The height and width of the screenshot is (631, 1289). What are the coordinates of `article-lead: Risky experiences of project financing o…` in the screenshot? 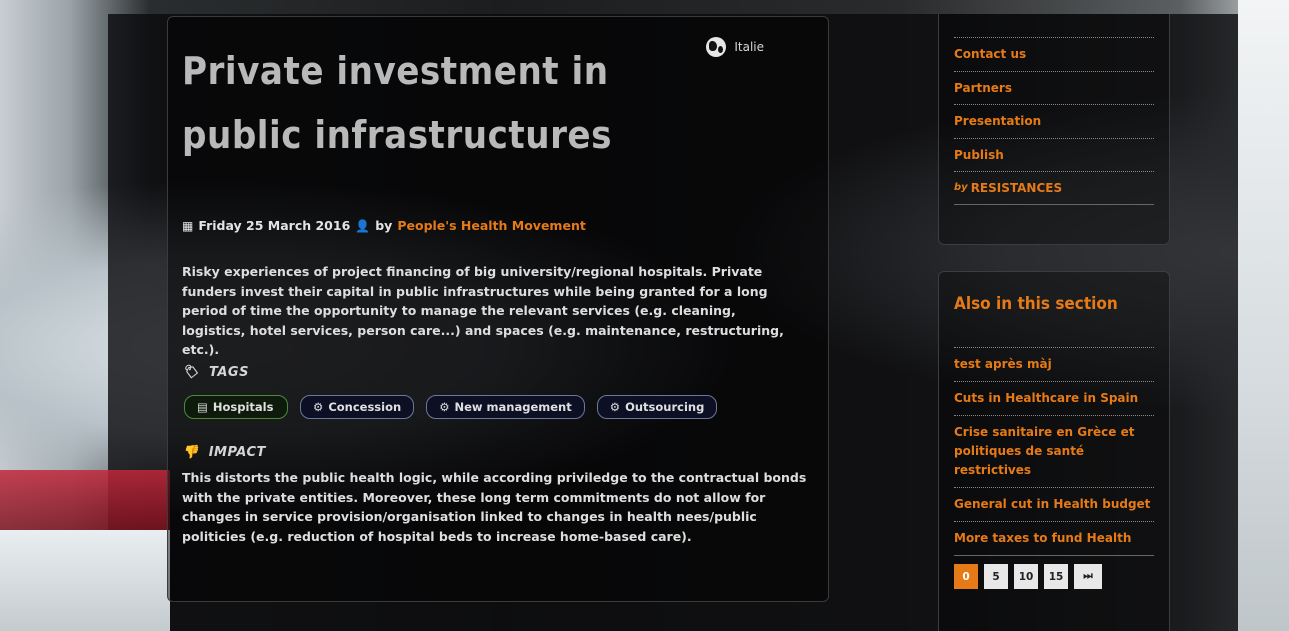 It's located at (483, 310).